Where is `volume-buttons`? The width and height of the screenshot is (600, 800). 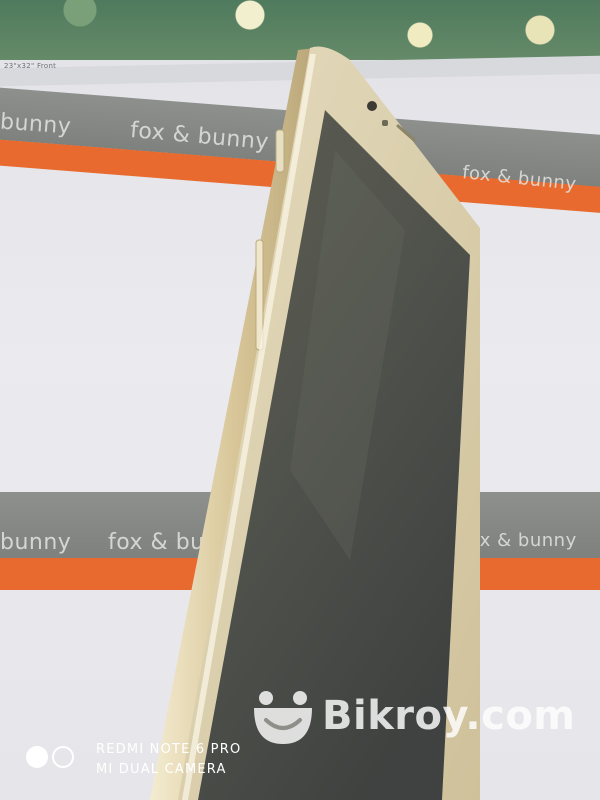
volume-buttons is located at coordinates (259, 295).